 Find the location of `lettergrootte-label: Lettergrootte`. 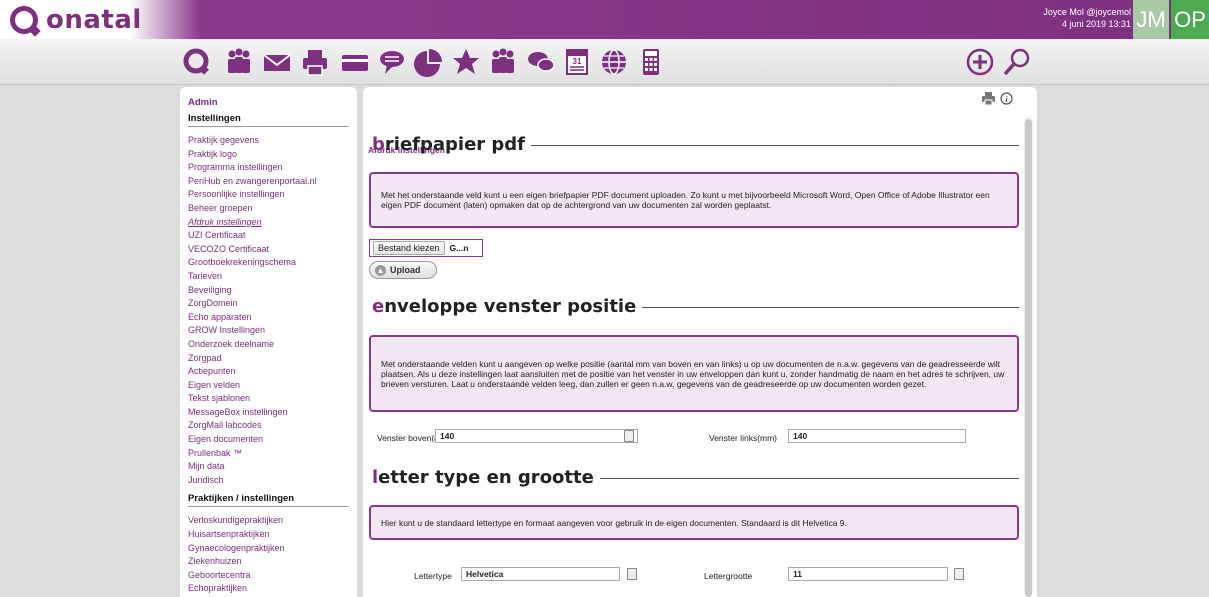

lettergrootte-label: Lettergrootte is located at coordinates (728, 576).